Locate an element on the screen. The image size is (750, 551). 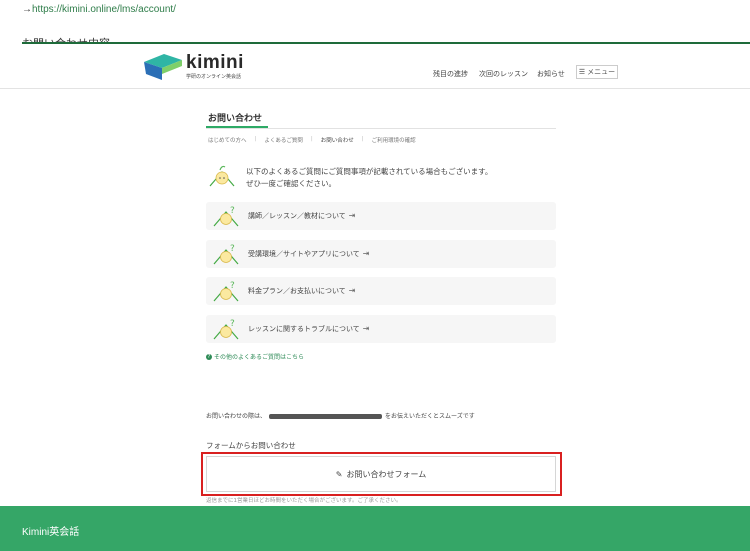
menu-button: ☰ メニュー is located at coordinates (597, 72).